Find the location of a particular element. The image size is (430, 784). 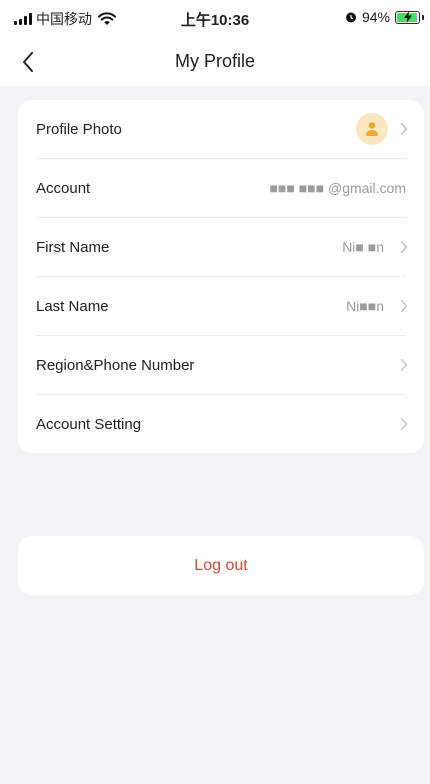

logout-button: Log out is located at coordinates (221, 565).